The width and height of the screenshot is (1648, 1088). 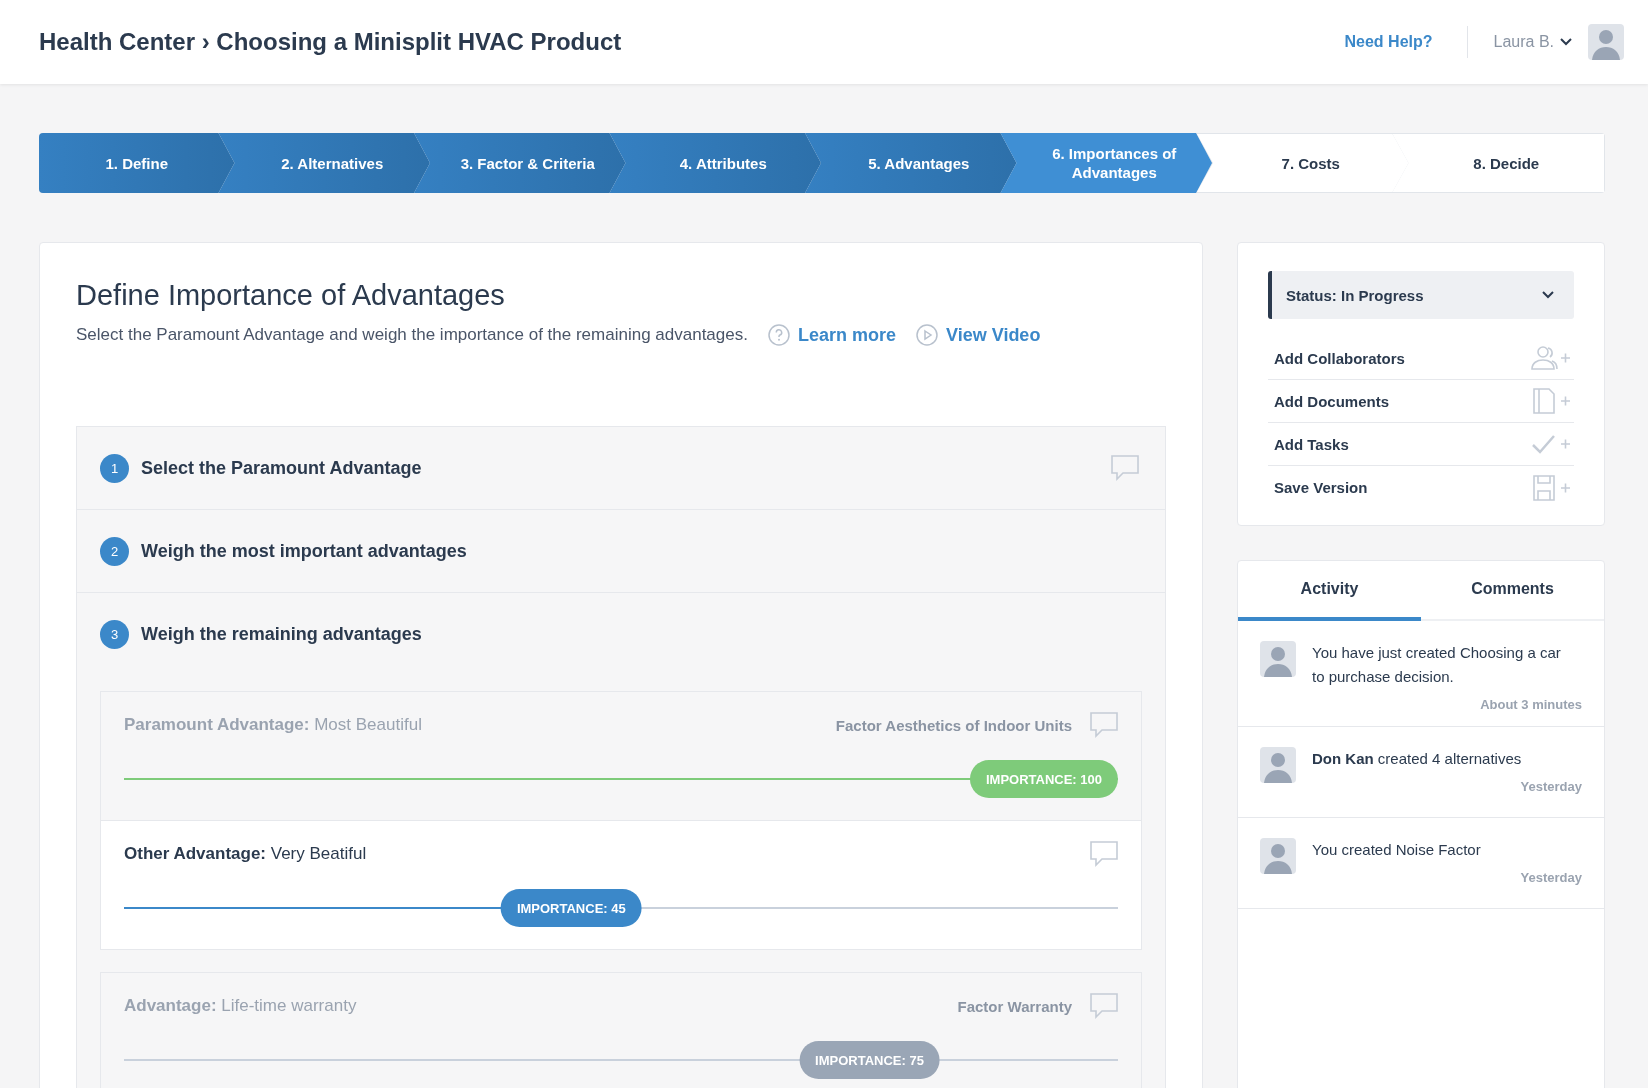 What do you see at coordinates (1421, 401) in the screenshot?
I see `action-item: Add Documents` at bounding box center [1421, 401].